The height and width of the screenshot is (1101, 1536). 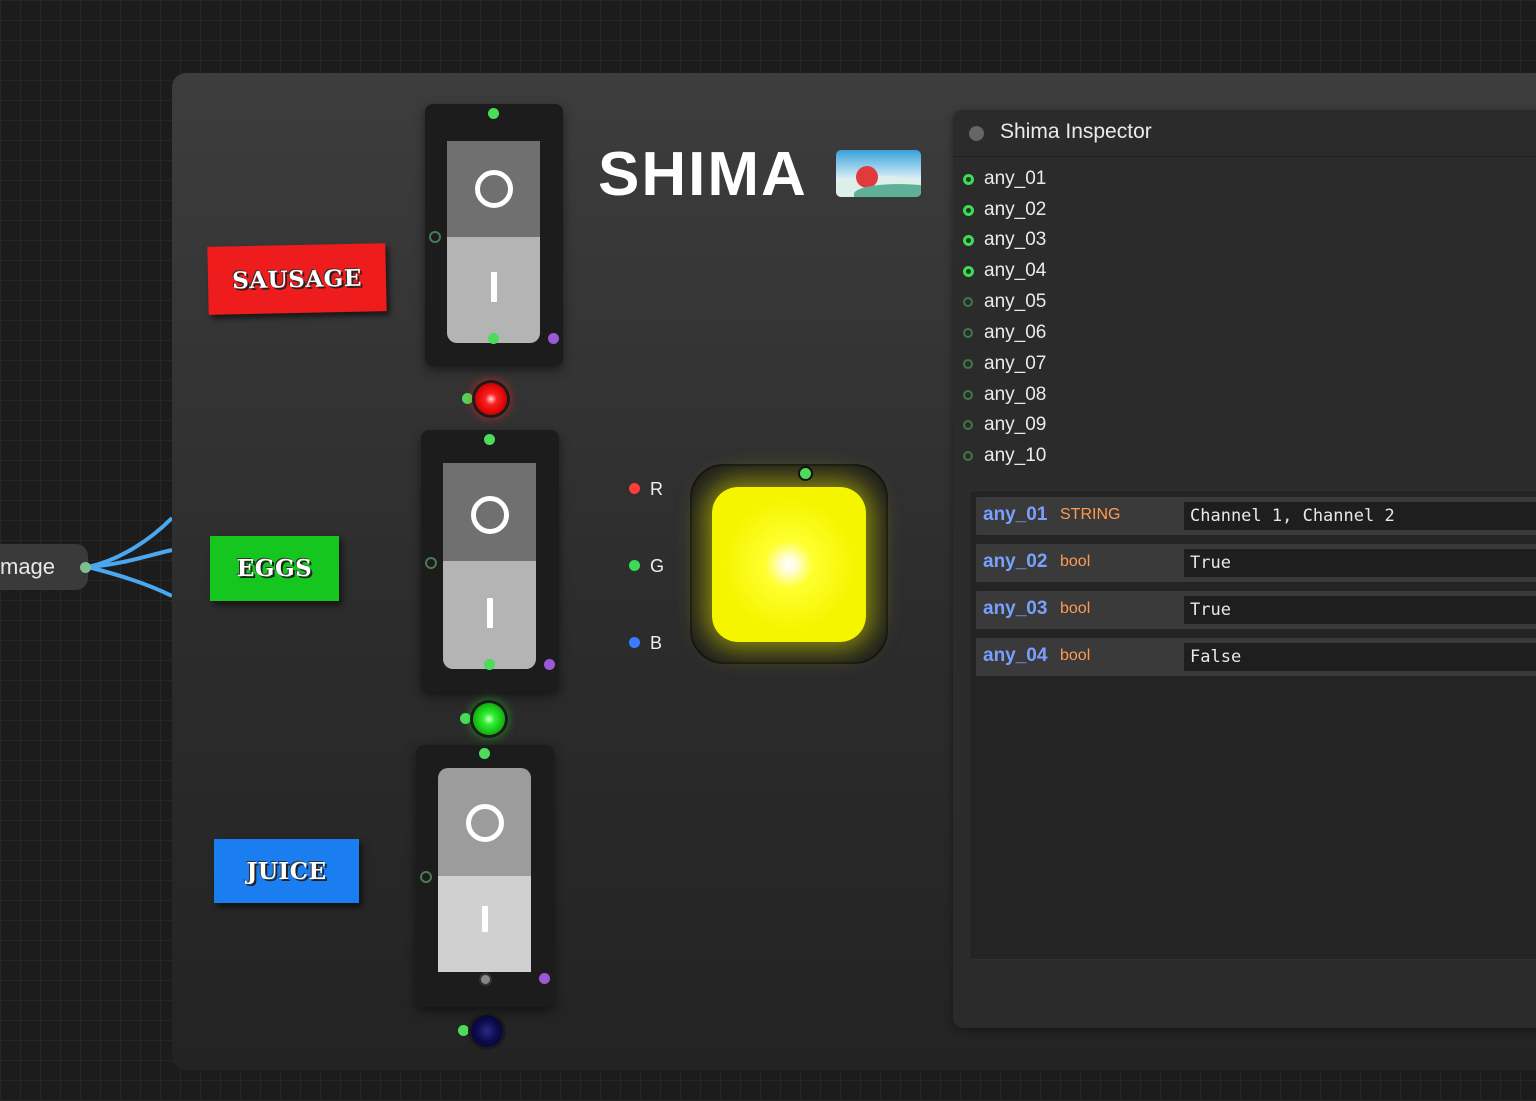 What do you see at coordinates (657, 566) in the screenshot?
I see `g-input-label: G` at bounding box center [657, 566].